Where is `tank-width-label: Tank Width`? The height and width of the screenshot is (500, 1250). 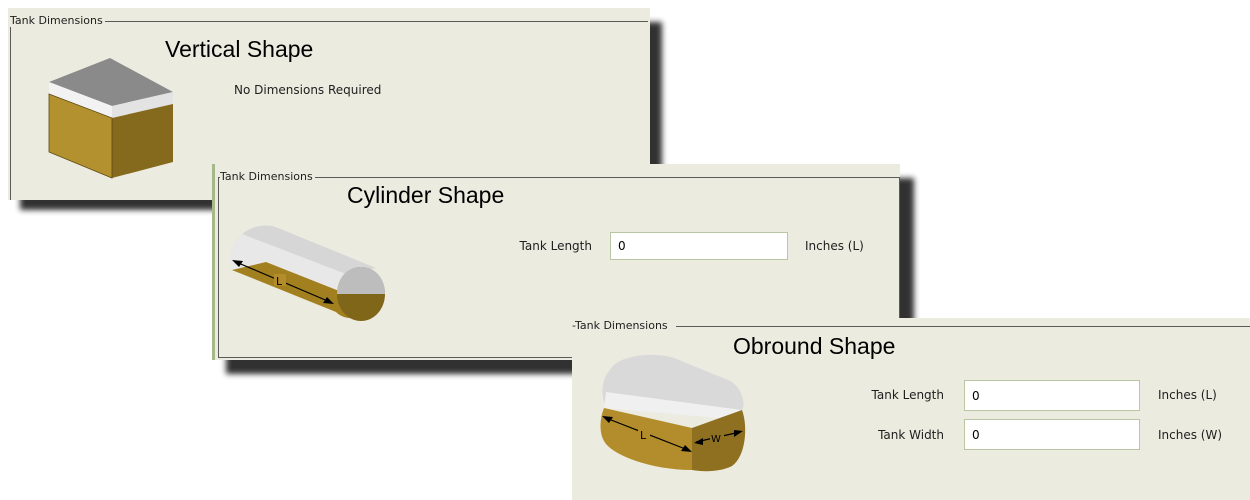
tank-width-label: Tank Width is located at coordinates (911, 435).